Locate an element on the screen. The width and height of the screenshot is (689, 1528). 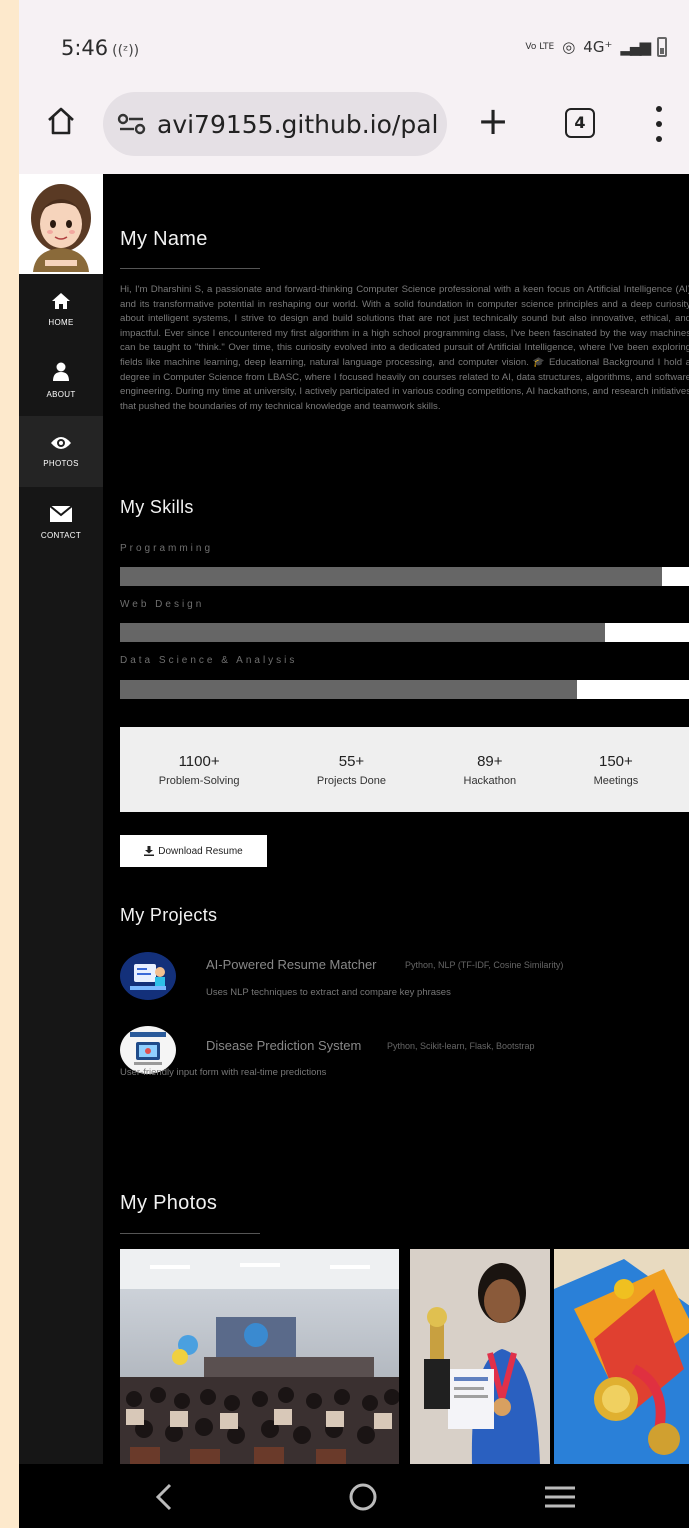
stat-label: Hackathon is located at coordinates (490, 780).